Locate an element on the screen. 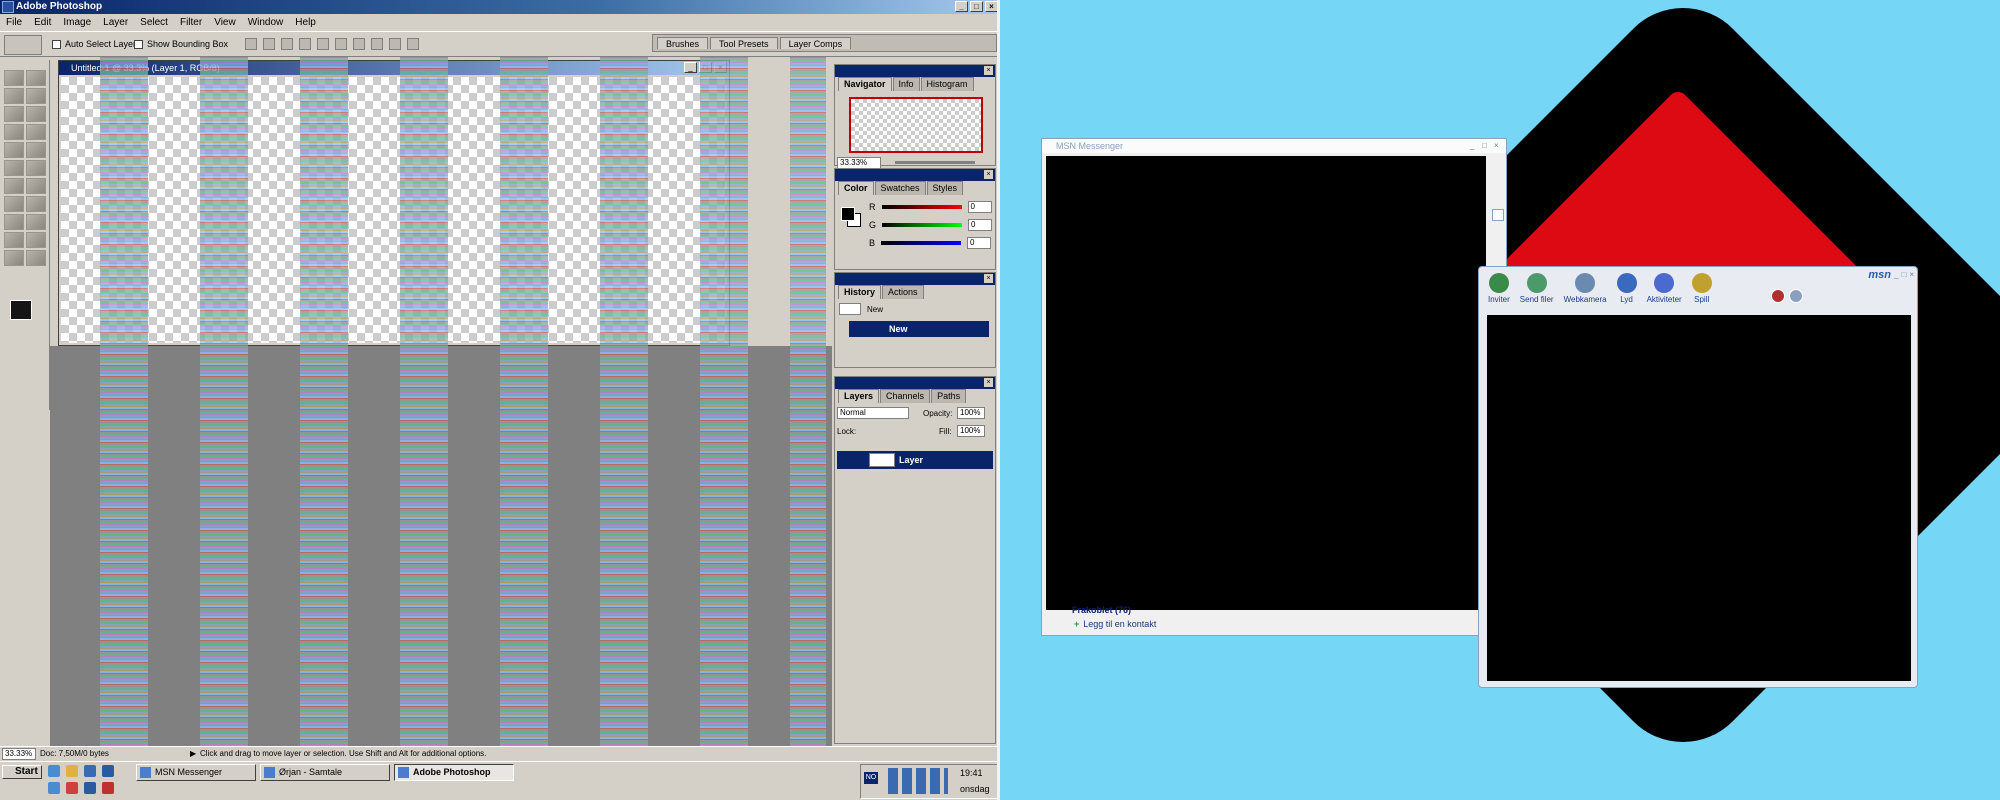 This screenshot has width=2000, height=800. r-value-input: 0 is located at coordinates (979, 207).